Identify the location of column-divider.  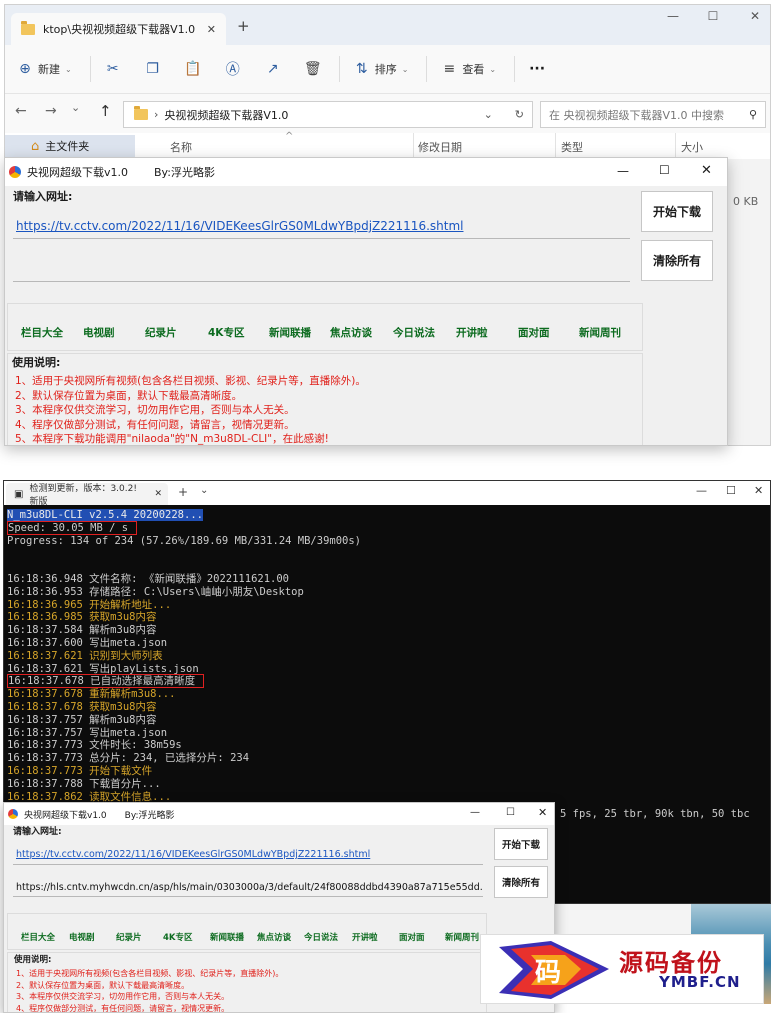
(413, 146).